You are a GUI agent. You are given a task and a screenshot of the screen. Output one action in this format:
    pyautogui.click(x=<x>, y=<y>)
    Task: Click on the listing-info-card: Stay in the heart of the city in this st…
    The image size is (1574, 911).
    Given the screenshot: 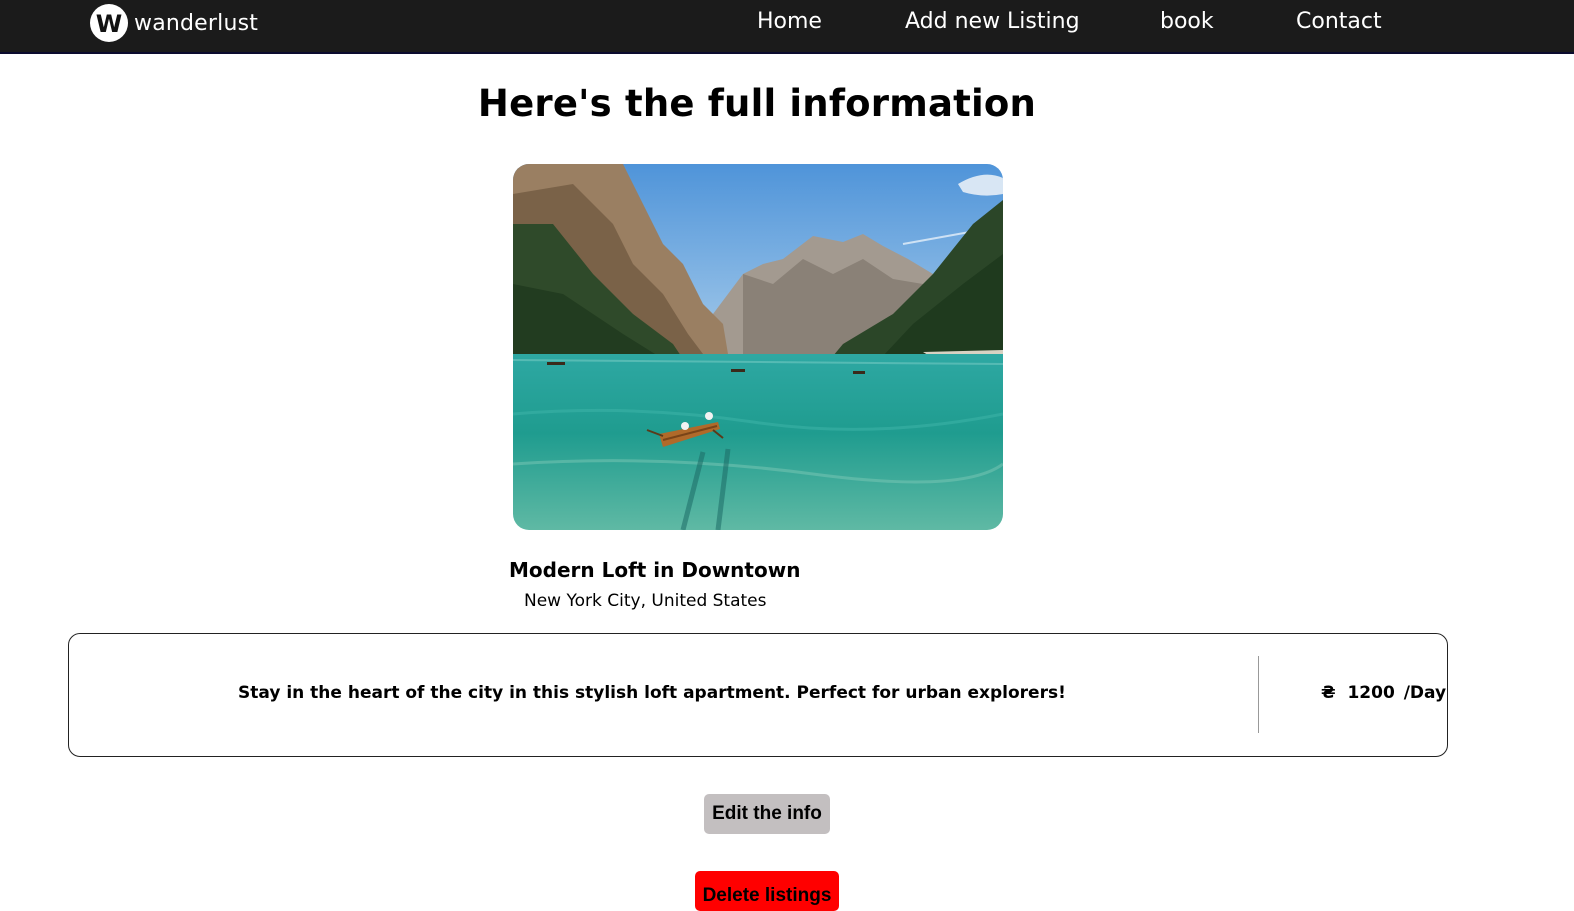 What is the action you would take?
    pyautogui.click(x=758, y=695)
    